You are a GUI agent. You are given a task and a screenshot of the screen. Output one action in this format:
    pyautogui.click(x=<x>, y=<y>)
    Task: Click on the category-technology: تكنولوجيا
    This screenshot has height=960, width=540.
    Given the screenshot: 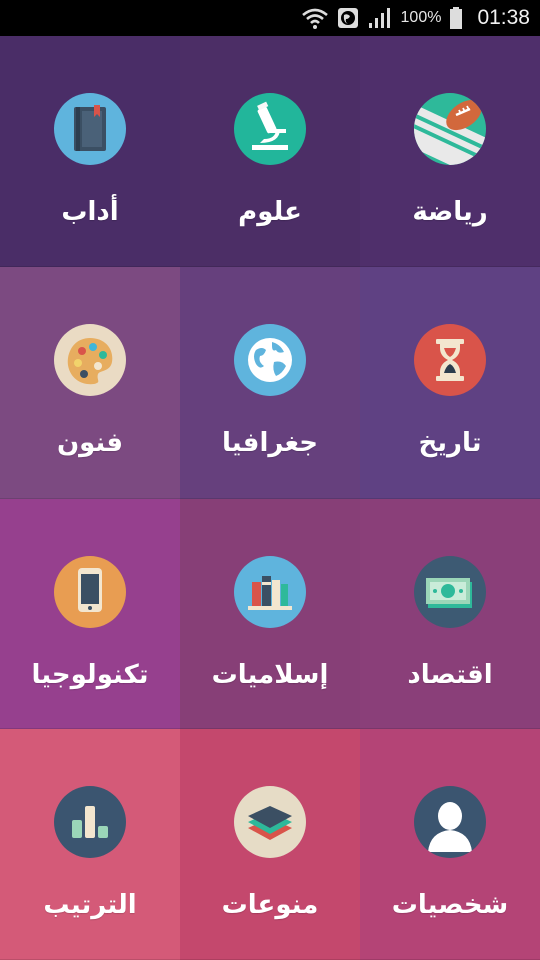 What is the action you would take?
    pyautogui.click(x=90, y=614)
    